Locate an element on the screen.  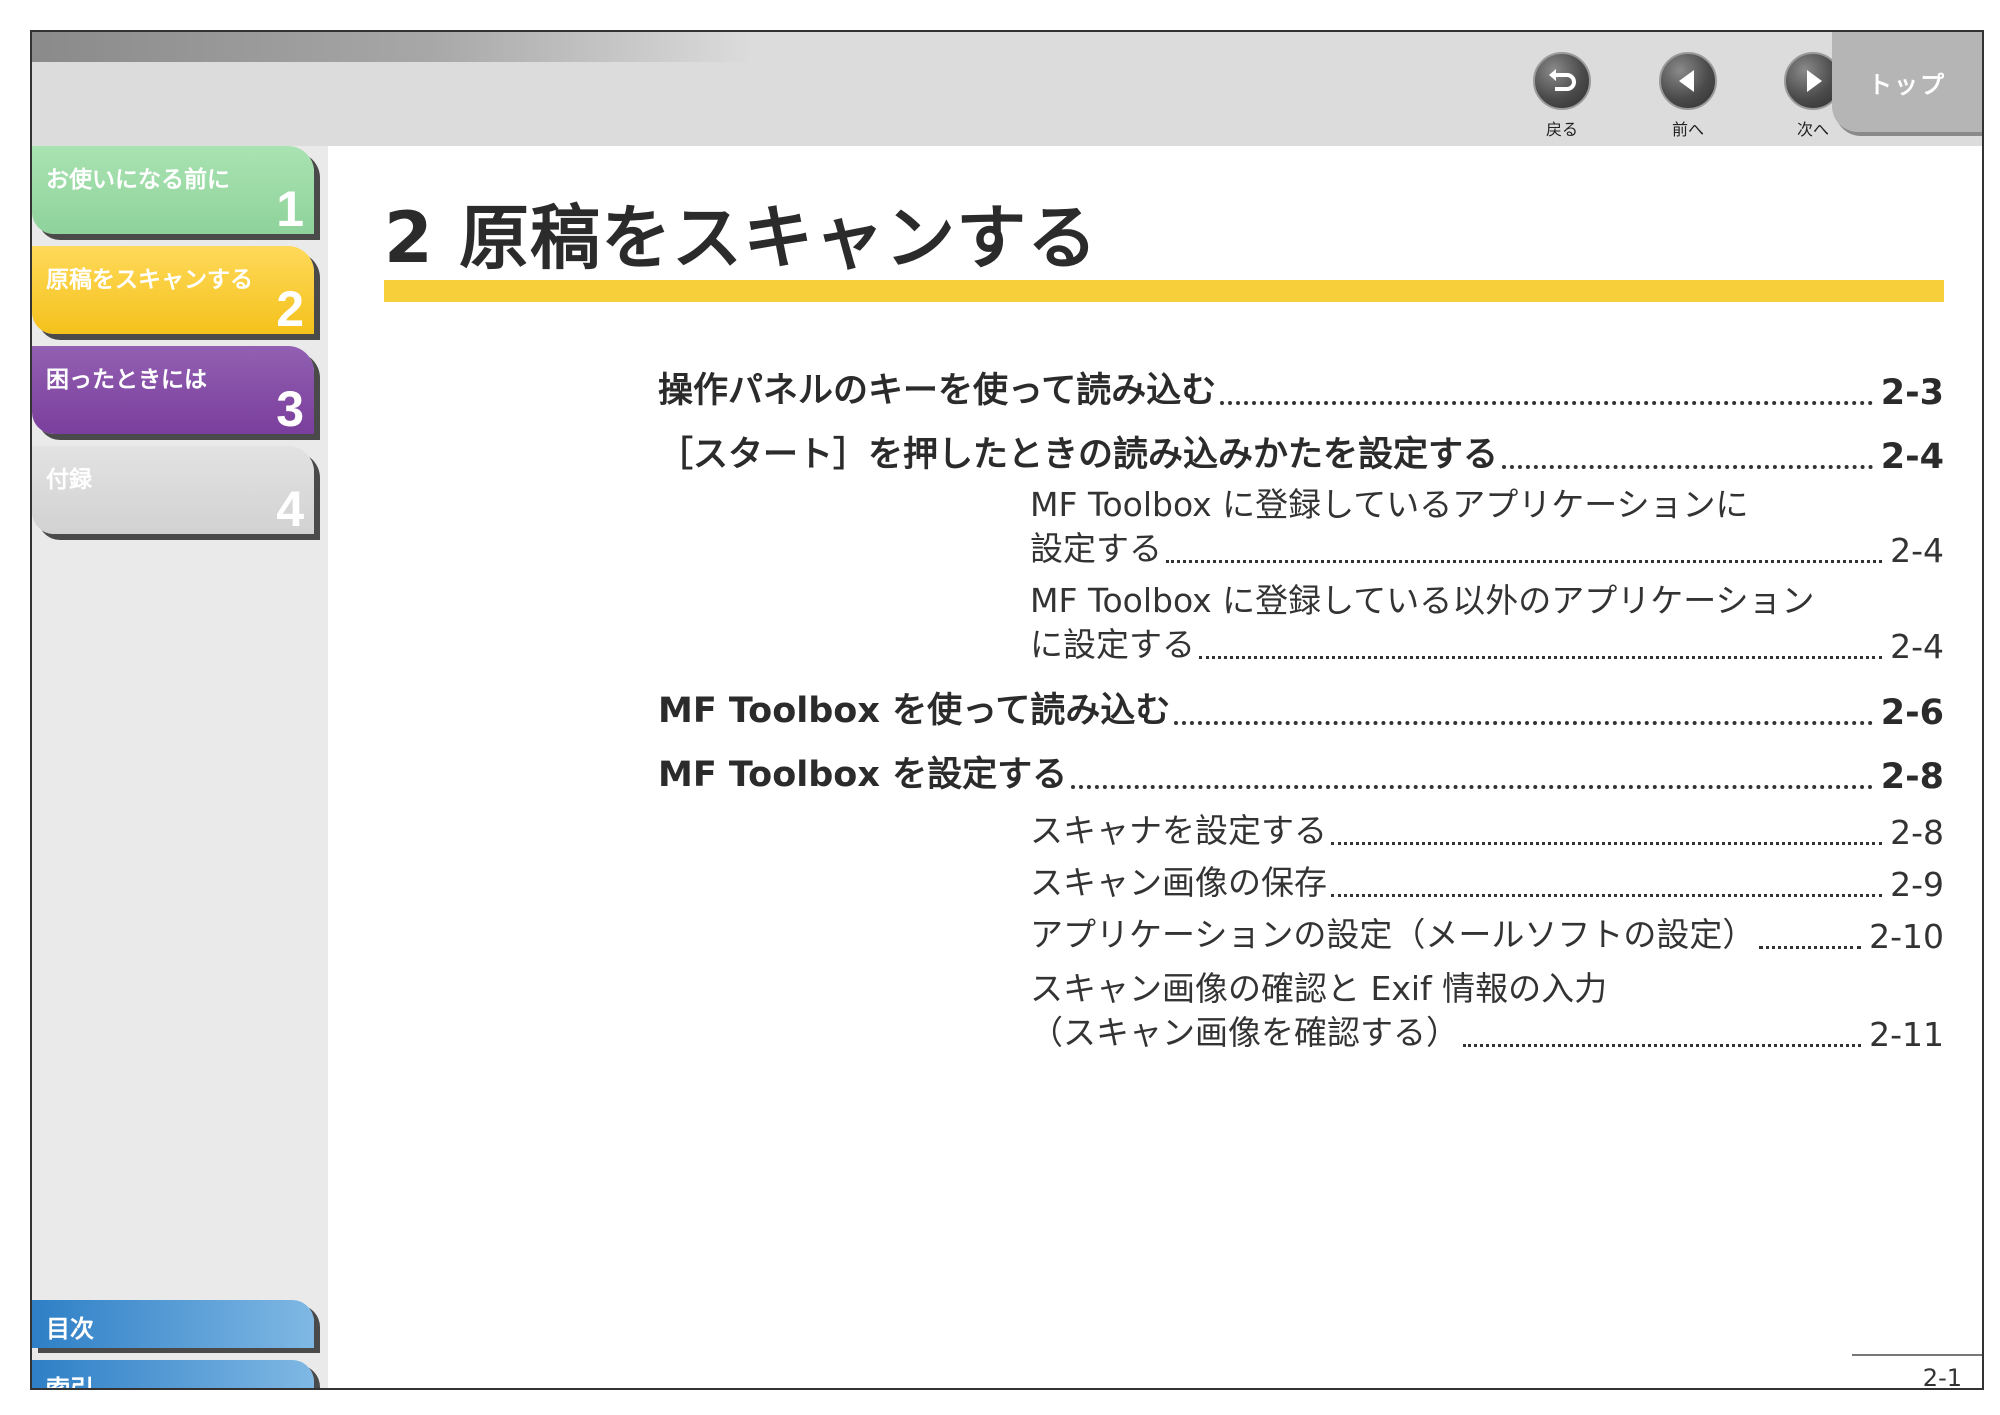
header-gradient is located at coordinates (392, 47).